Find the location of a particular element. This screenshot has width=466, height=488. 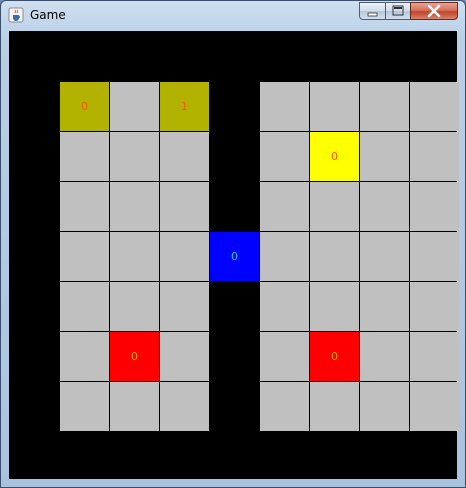

cell-value: 1 is located at coordinates (184, 106).